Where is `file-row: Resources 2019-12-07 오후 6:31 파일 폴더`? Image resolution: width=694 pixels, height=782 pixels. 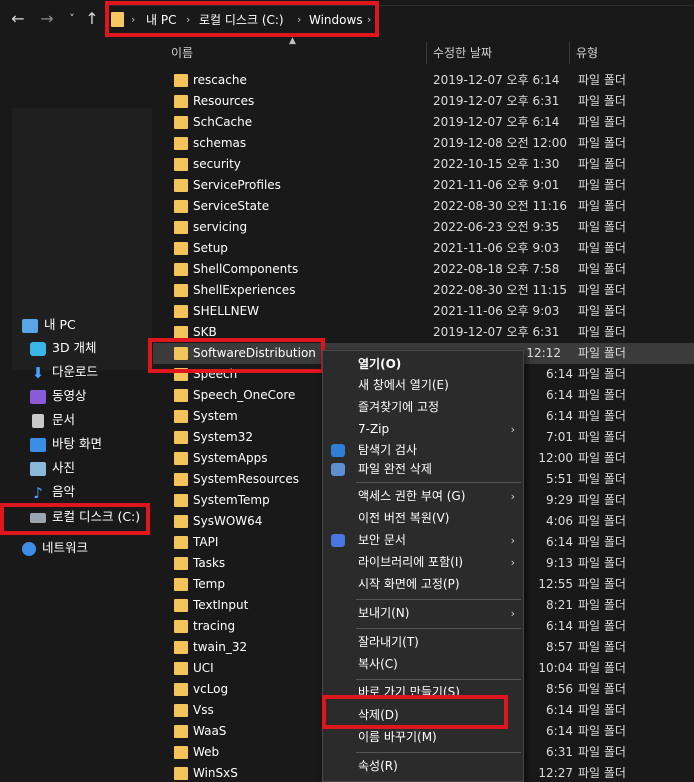 file-row: Resources 2019-12-07 오후 6:31 파일 폴더 is located at coordinates (429, 101).